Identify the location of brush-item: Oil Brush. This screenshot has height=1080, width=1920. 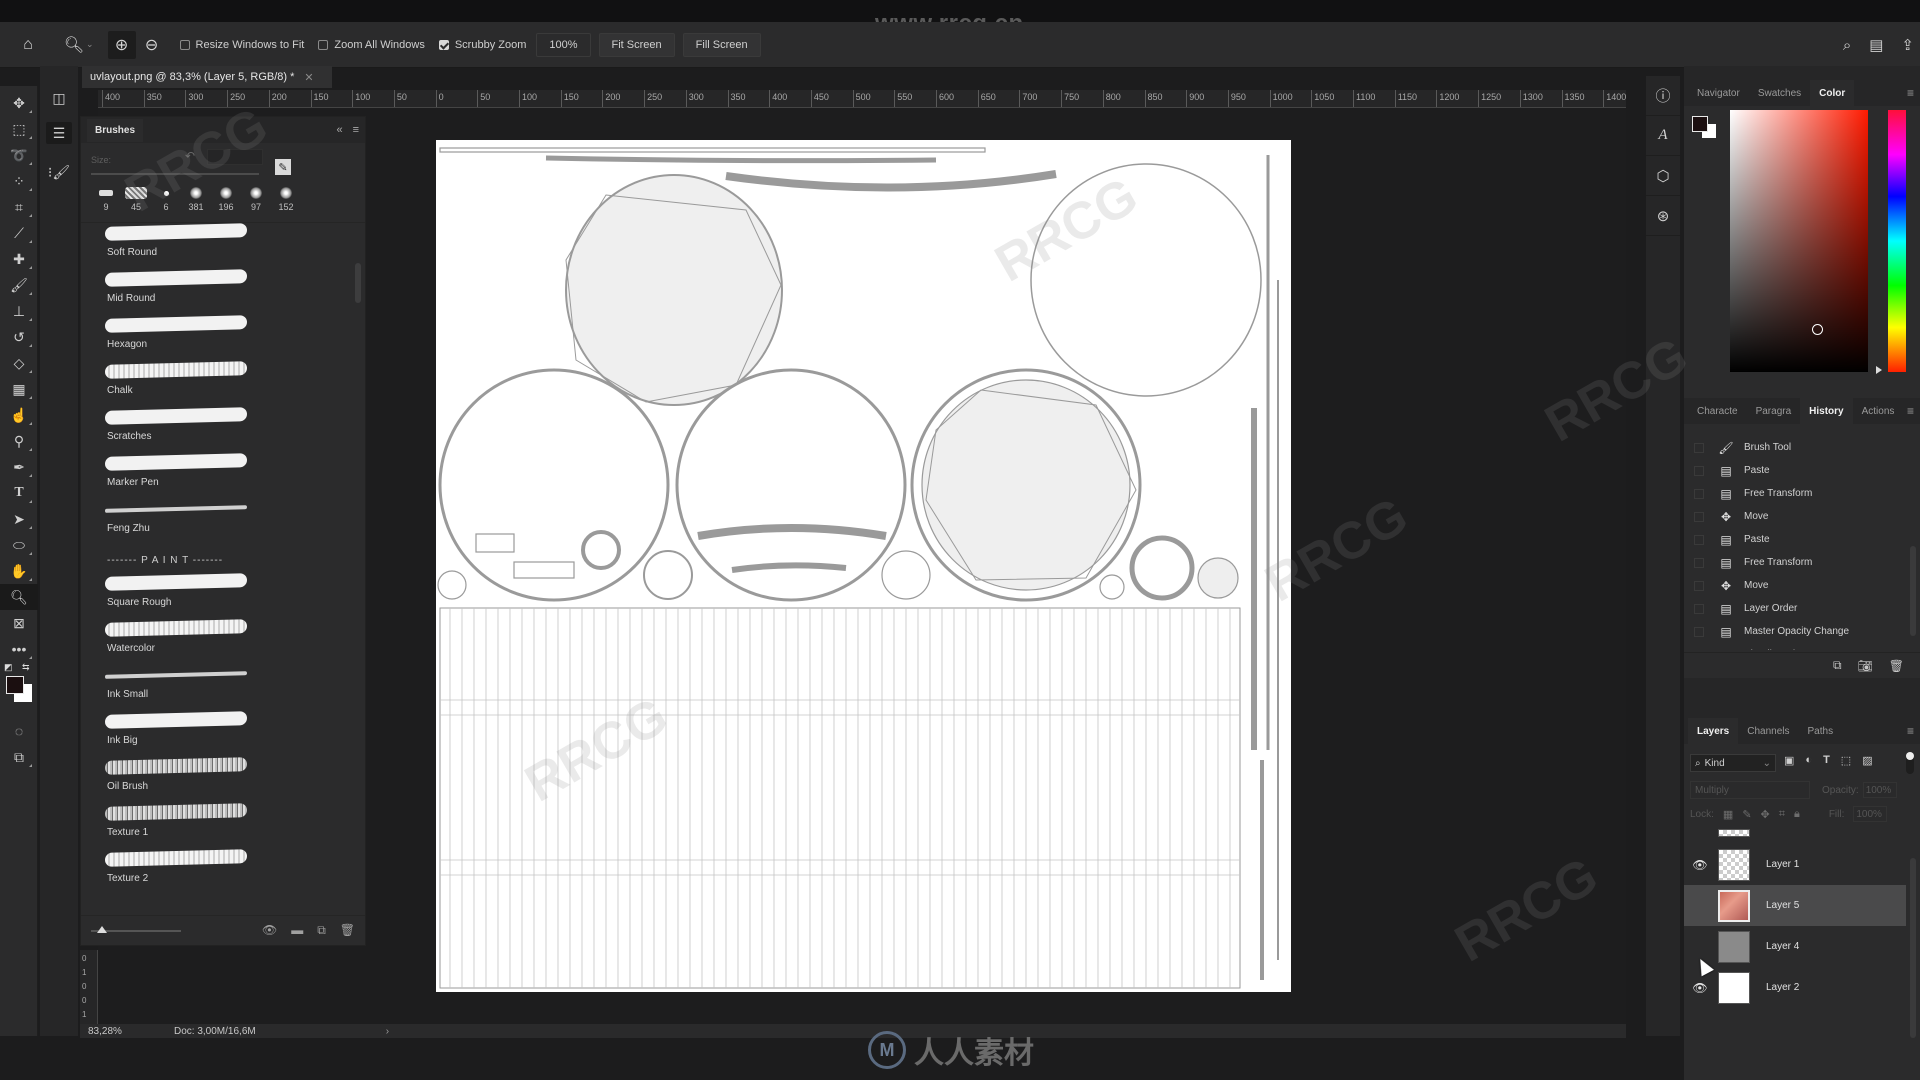
(216, 780).